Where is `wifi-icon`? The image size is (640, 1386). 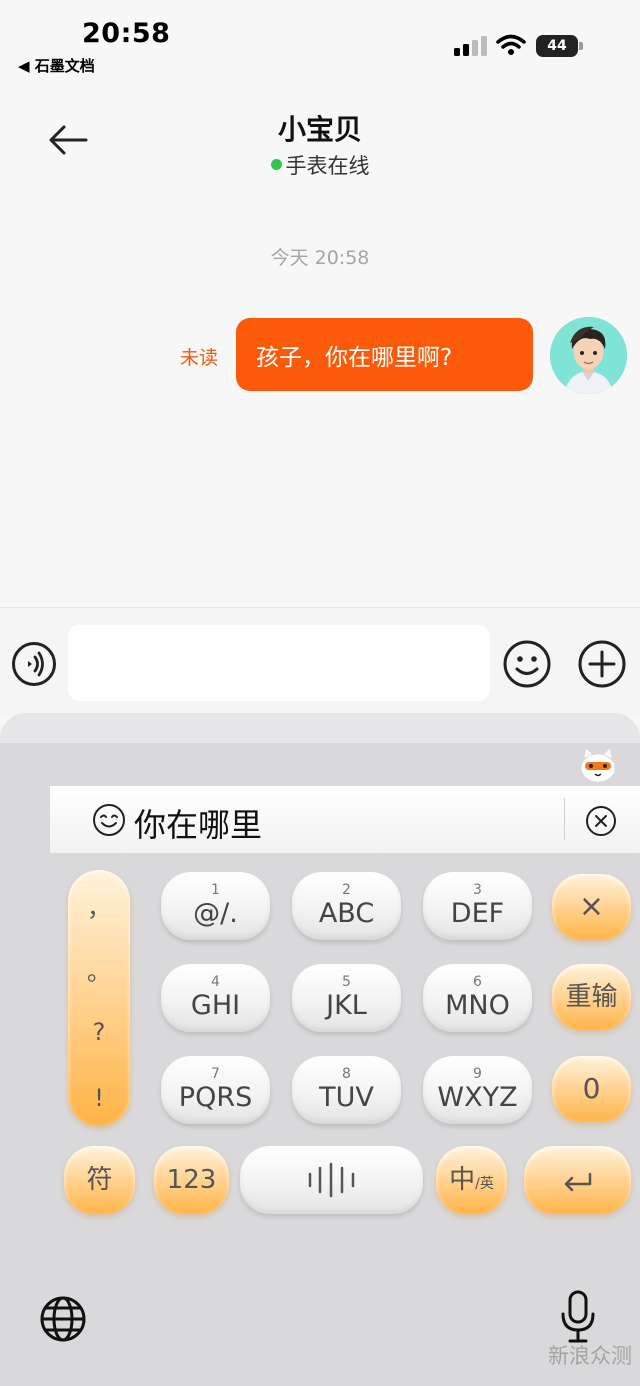 wifi-icon is located at coordinates (511, 44).